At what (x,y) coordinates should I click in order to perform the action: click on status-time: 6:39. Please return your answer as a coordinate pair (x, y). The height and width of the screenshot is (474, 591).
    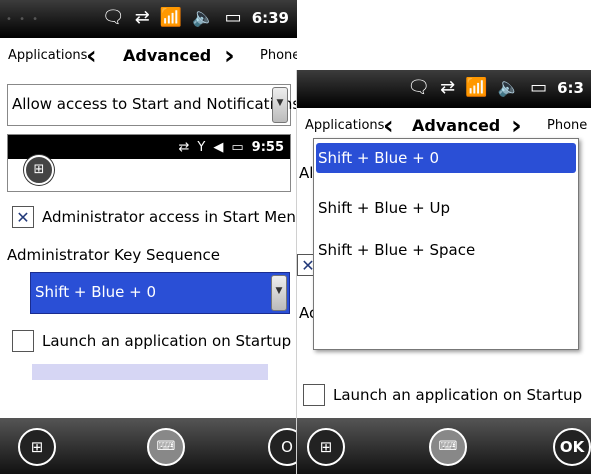
    Looking at the image, I should click on (270, 17).